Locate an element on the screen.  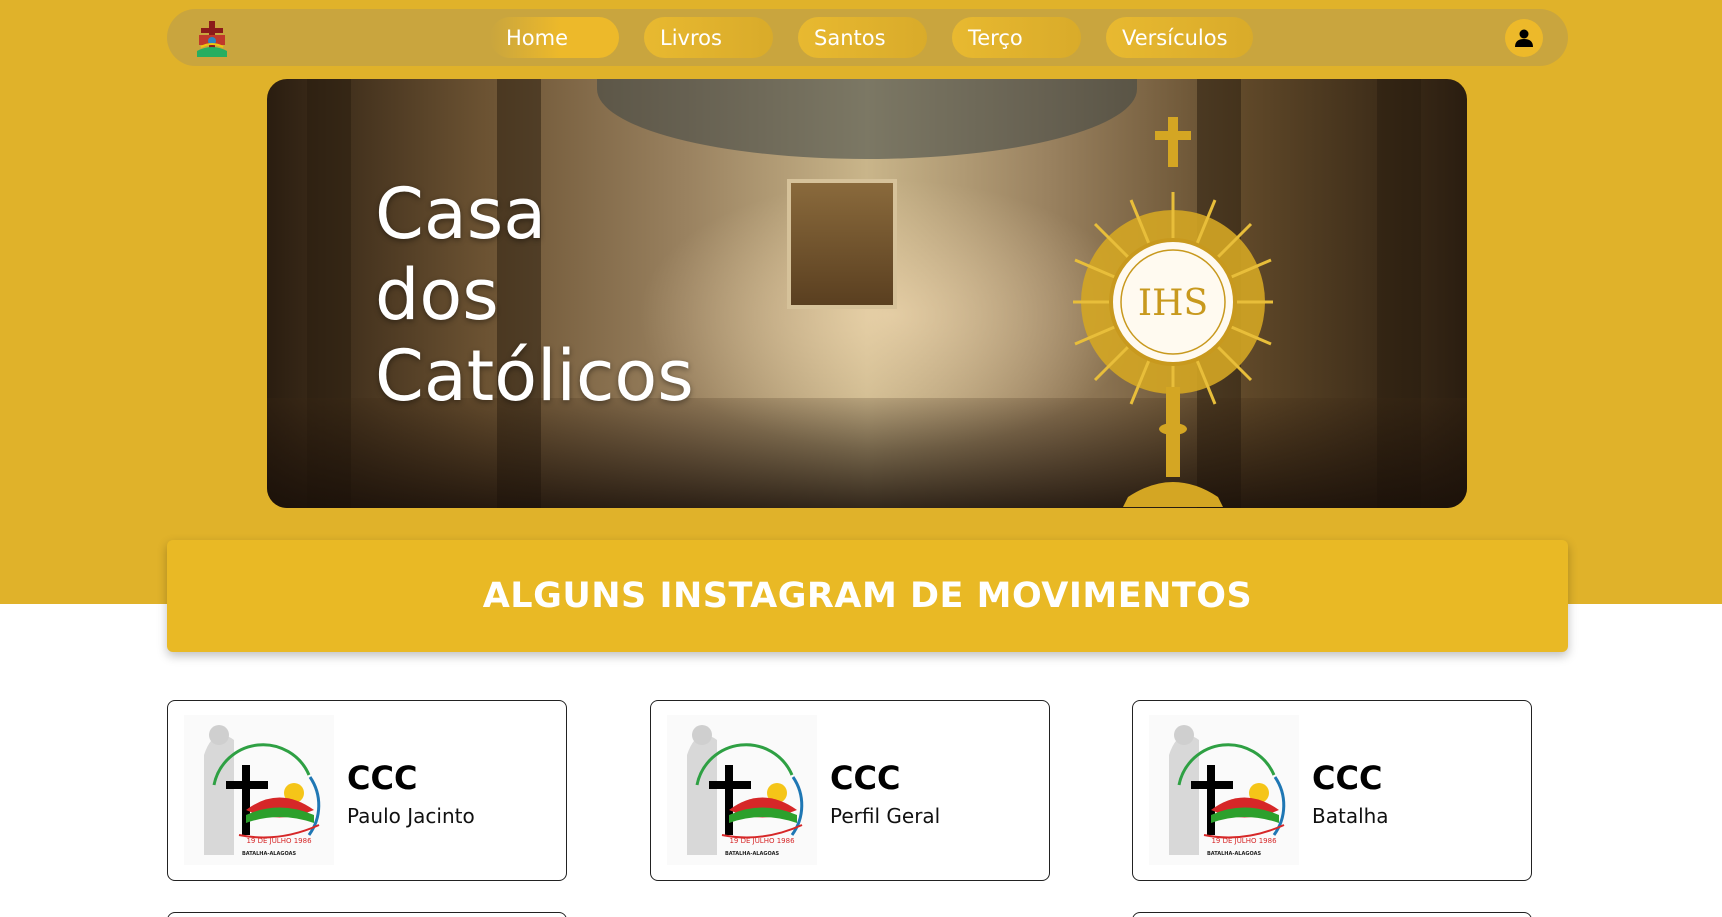
hero-title-line: Casa is located at coordinates (461, 214).